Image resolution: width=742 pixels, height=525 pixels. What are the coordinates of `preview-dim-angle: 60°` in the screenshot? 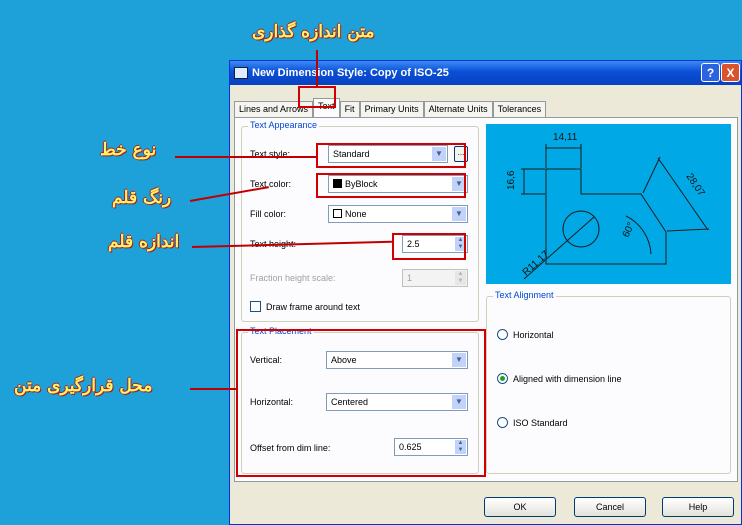 It's located at (629, 230).